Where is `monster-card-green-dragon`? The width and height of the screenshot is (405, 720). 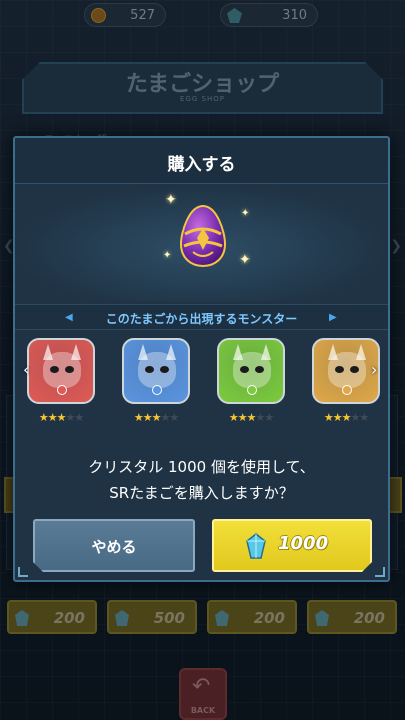
monster-card-green-dragon is located at coordinates (251, 371).